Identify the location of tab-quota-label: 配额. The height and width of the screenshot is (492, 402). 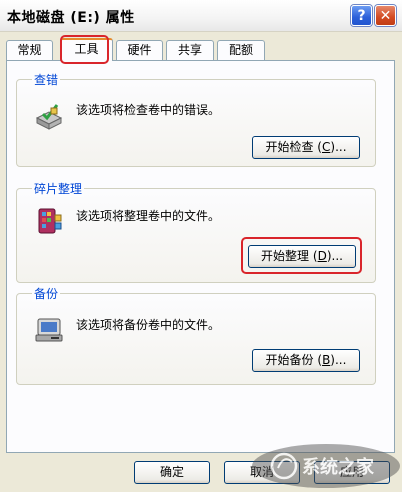
(240, 50).